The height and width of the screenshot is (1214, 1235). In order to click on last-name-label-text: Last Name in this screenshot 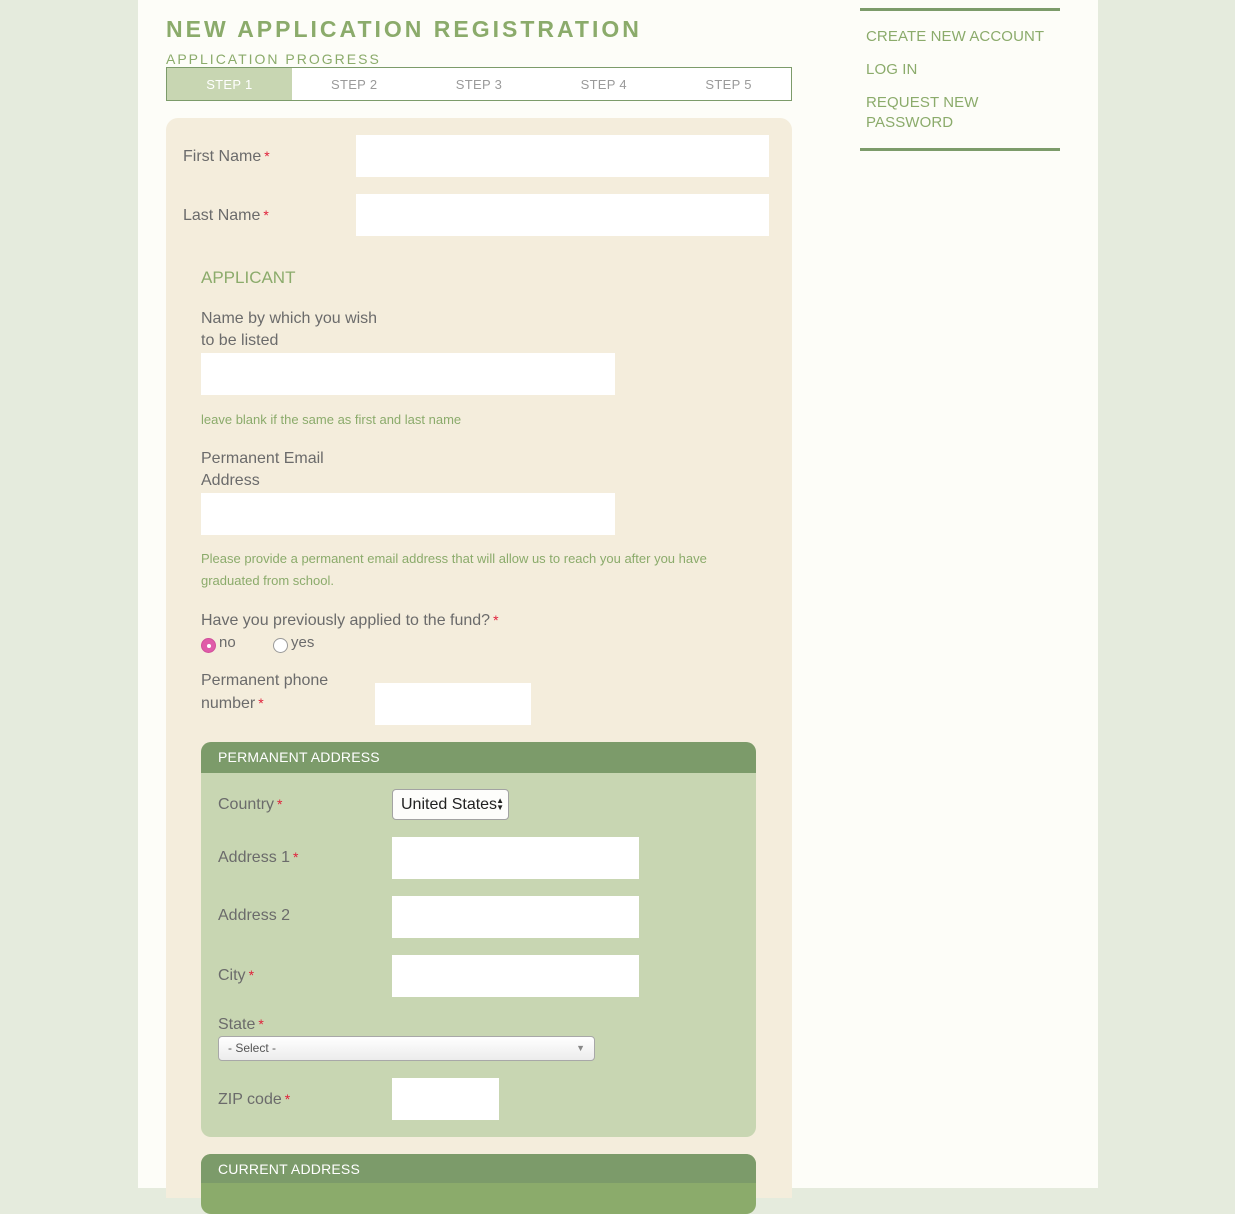, I will do `click(222, 215)`.